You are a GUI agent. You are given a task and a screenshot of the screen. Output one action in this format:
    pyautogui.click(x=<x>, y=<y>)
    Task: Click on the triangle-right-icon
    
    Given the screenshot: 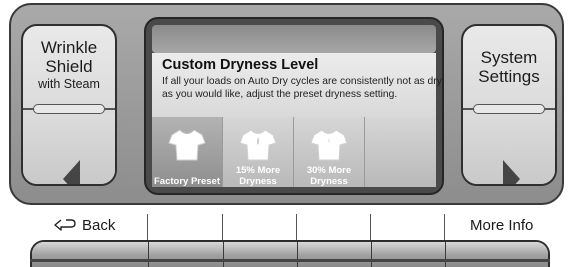 What is the action you would take?
    pyautogui.click(x=511, y=172)
    